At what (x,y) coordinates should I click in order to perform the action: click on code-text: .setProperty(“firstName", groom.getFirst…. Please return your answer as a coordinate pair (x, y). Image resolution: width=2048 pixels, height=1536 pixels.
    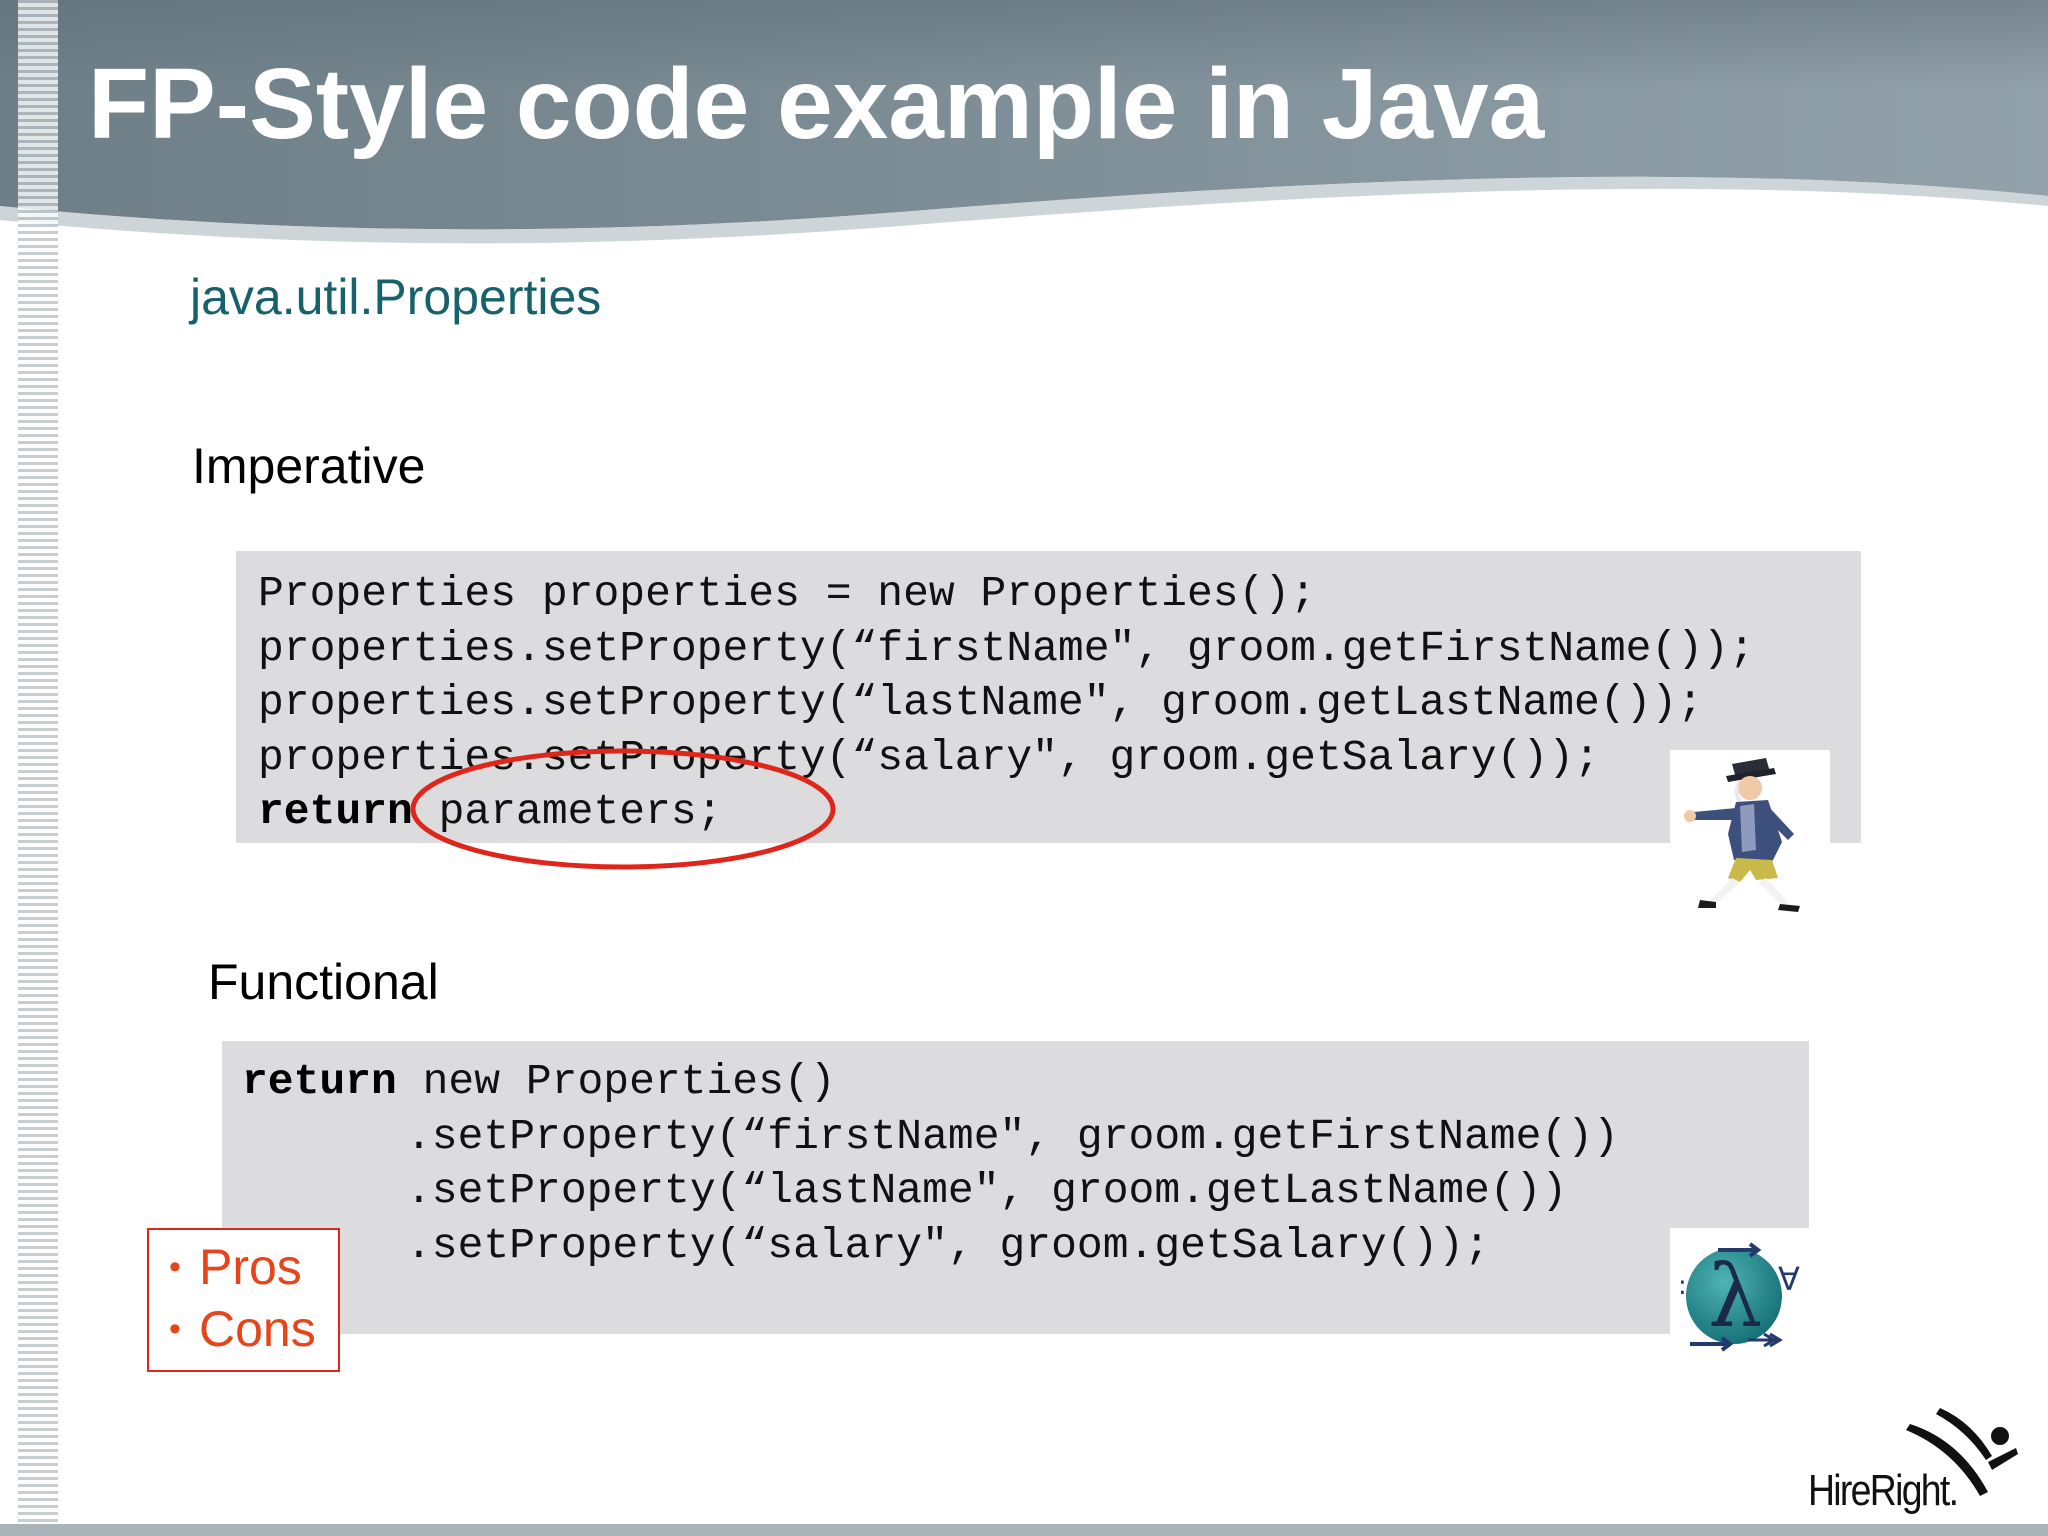
    Looking at the image, I should click on (1012, 1136).